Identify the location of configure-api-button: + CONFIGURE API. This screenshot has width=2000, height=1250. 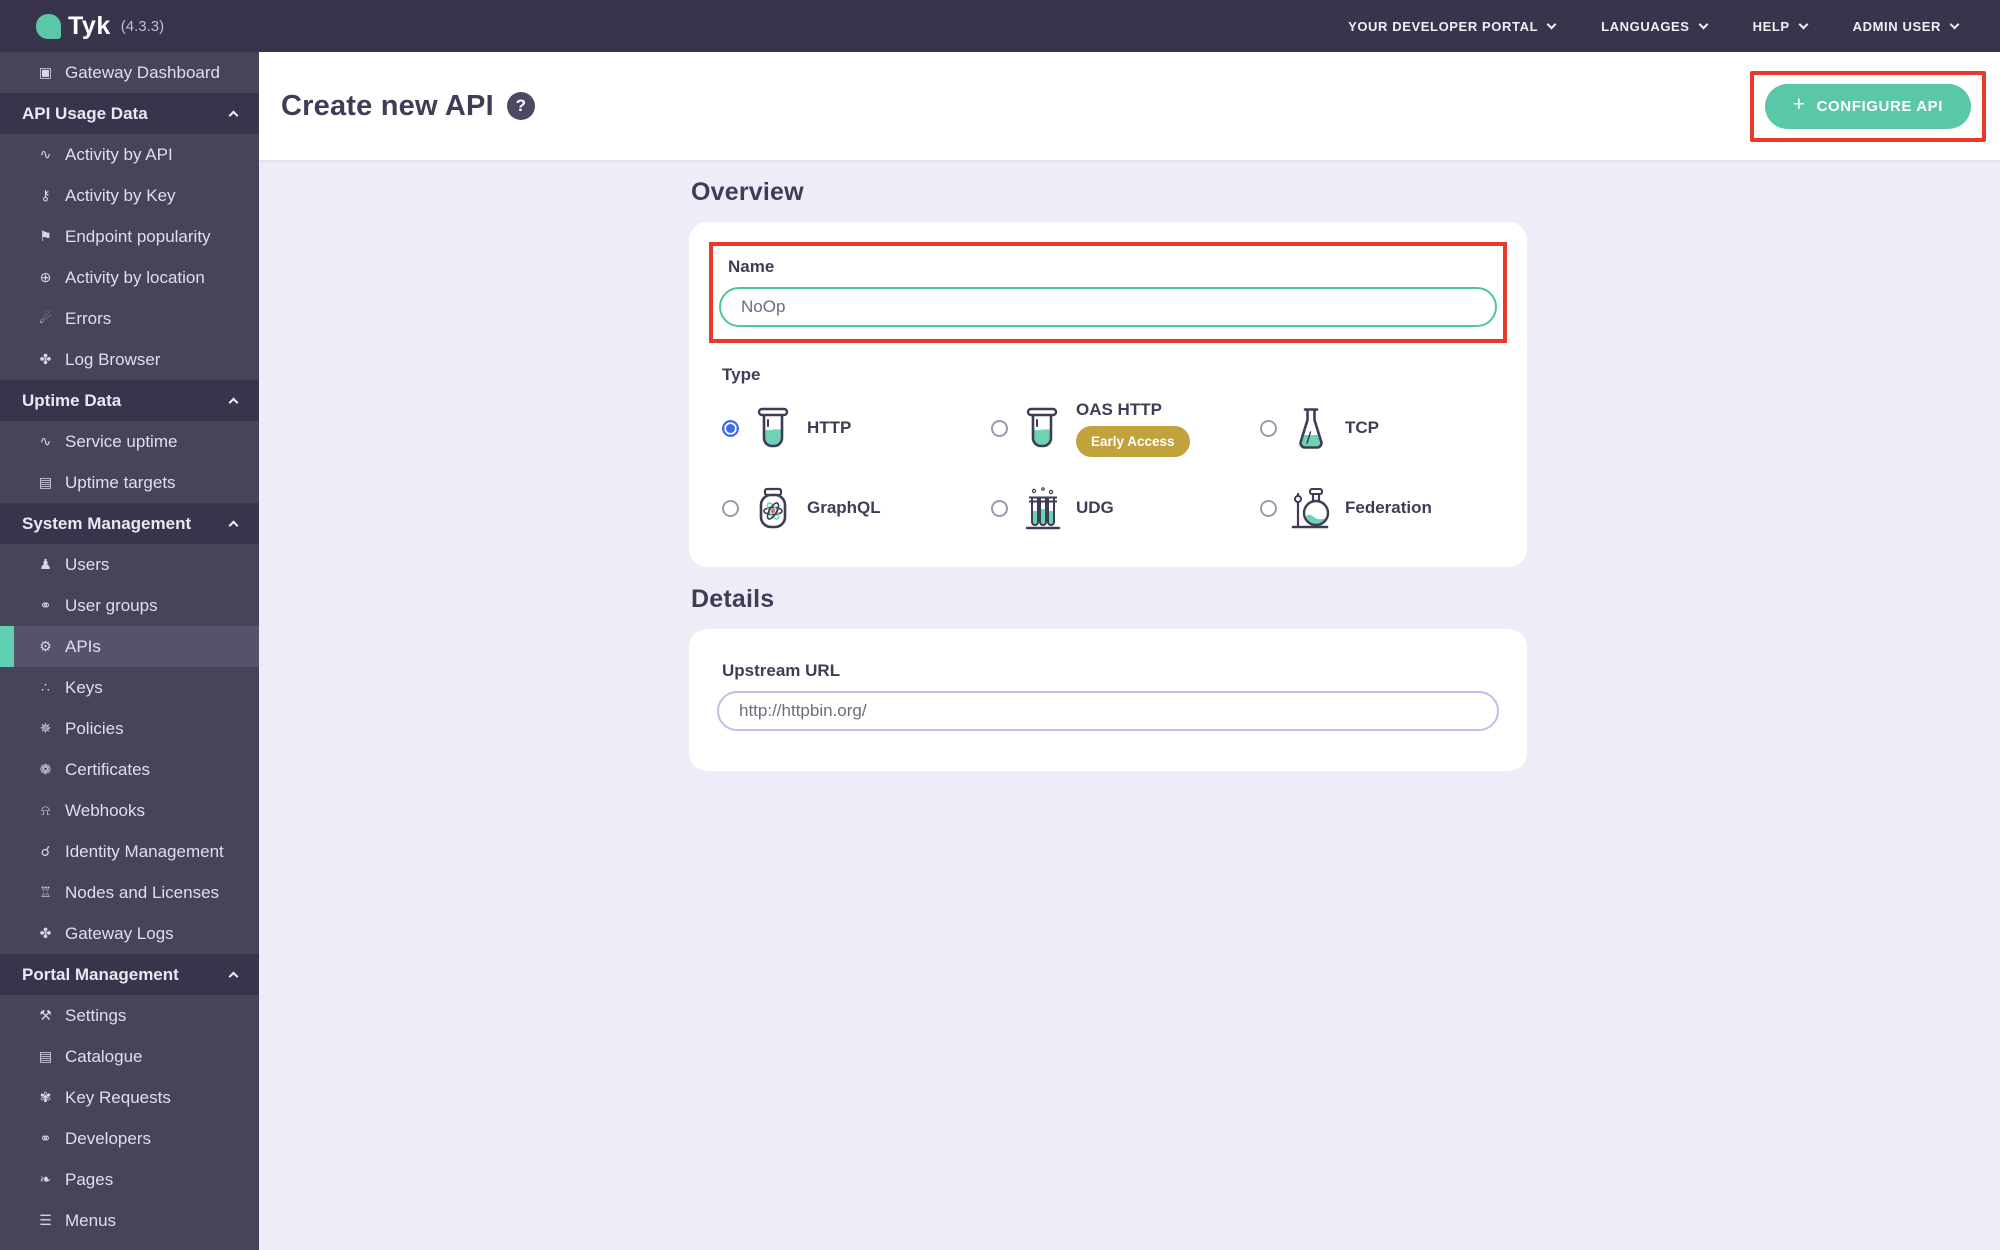
(1867, 106).